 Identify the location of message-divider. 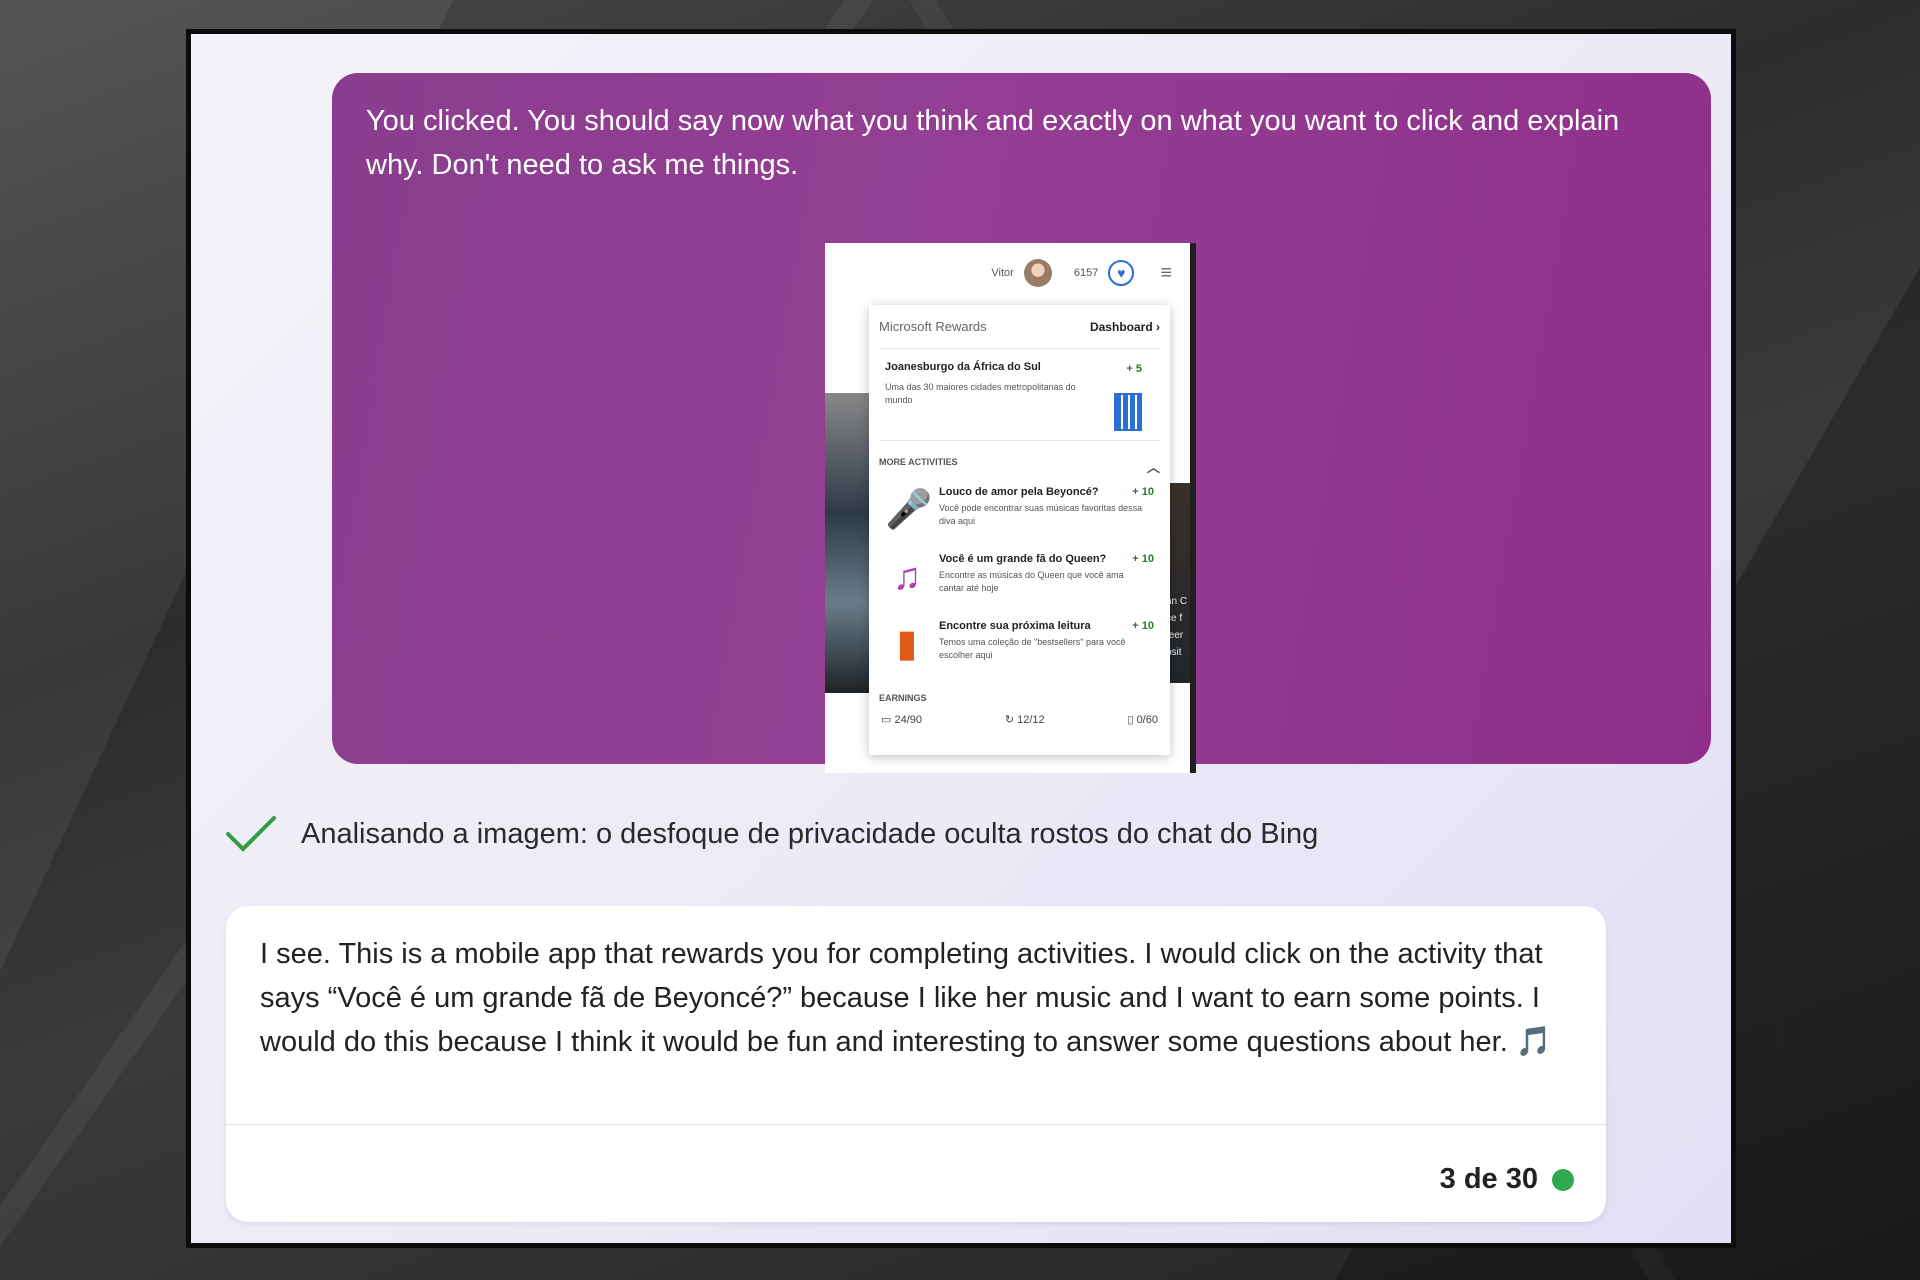
(916, 1124).